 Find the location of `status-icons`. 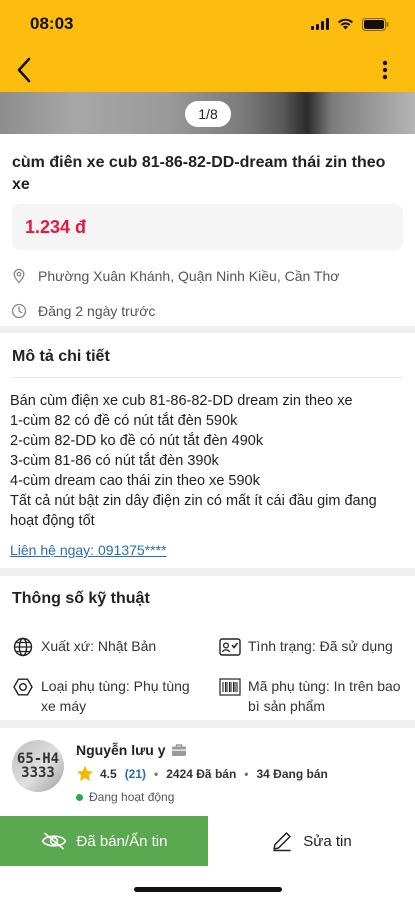

status-icons is located at coordinates (350, 24).